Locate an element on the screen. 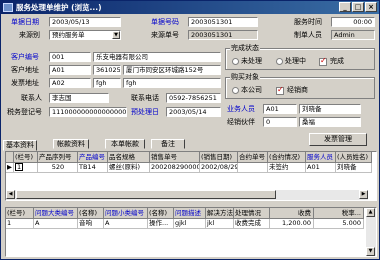 This screenshot has height=260, width=380. addr-zip-field: 361025 is located at coordinates (107, 70).